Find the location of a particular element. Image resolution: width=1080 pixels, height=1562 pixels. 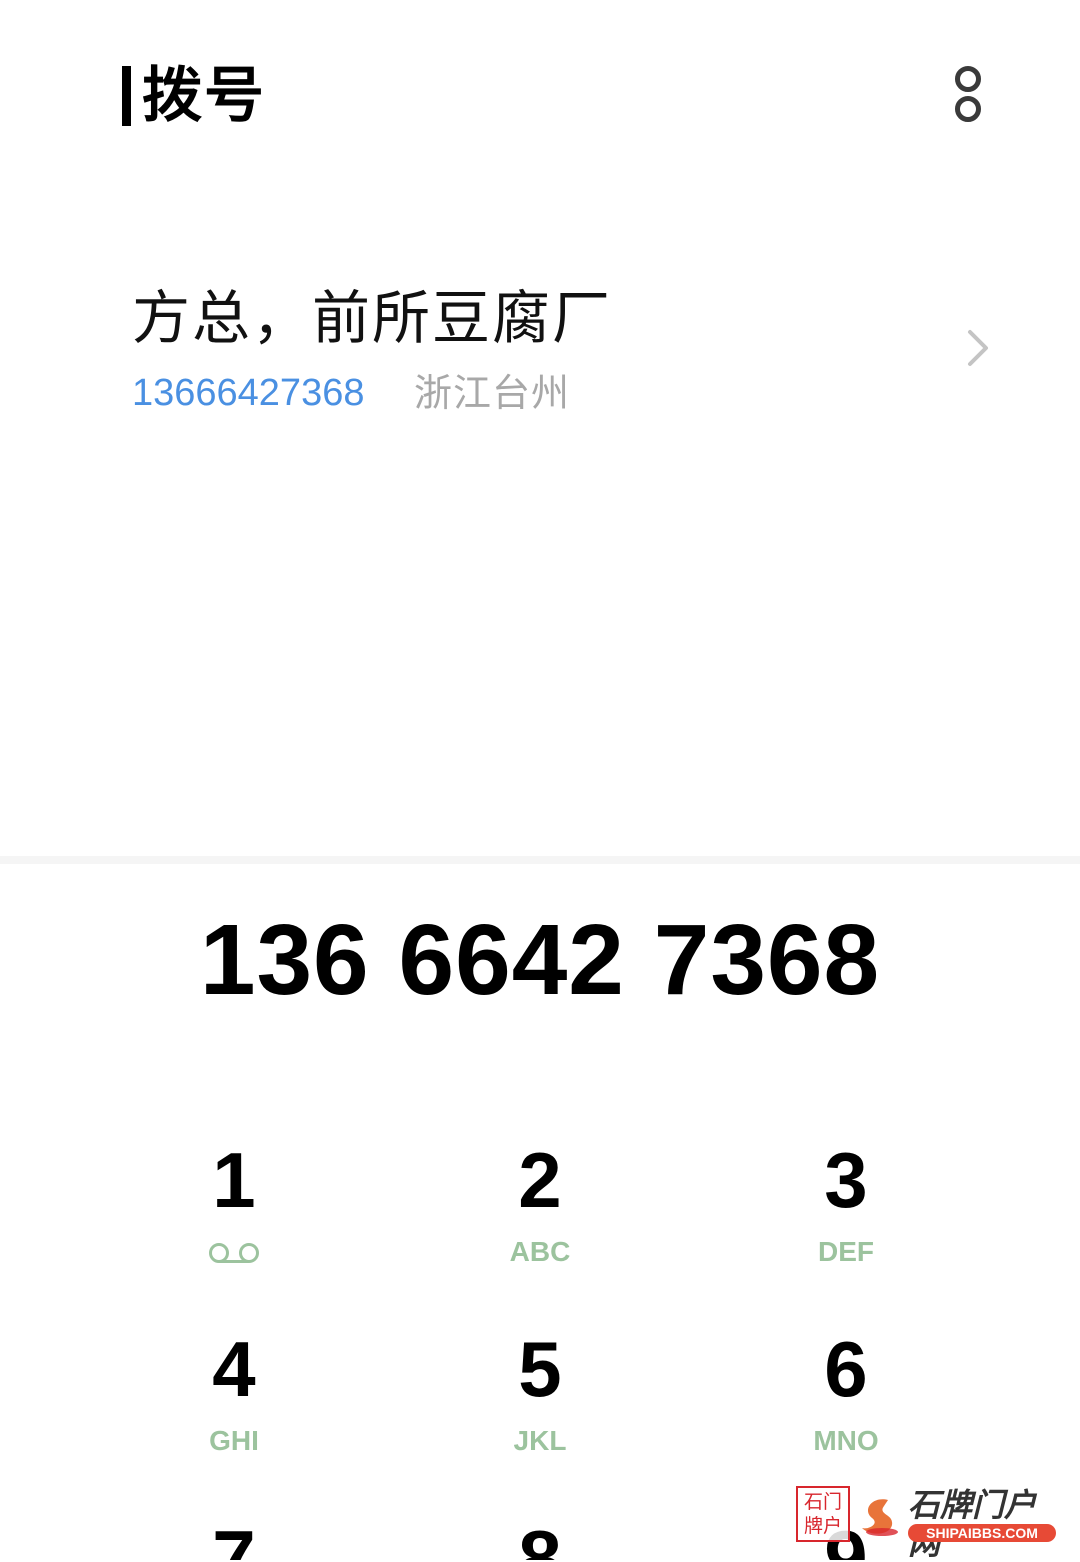

key-digit: 6 is located at coordinates (846, 1369).